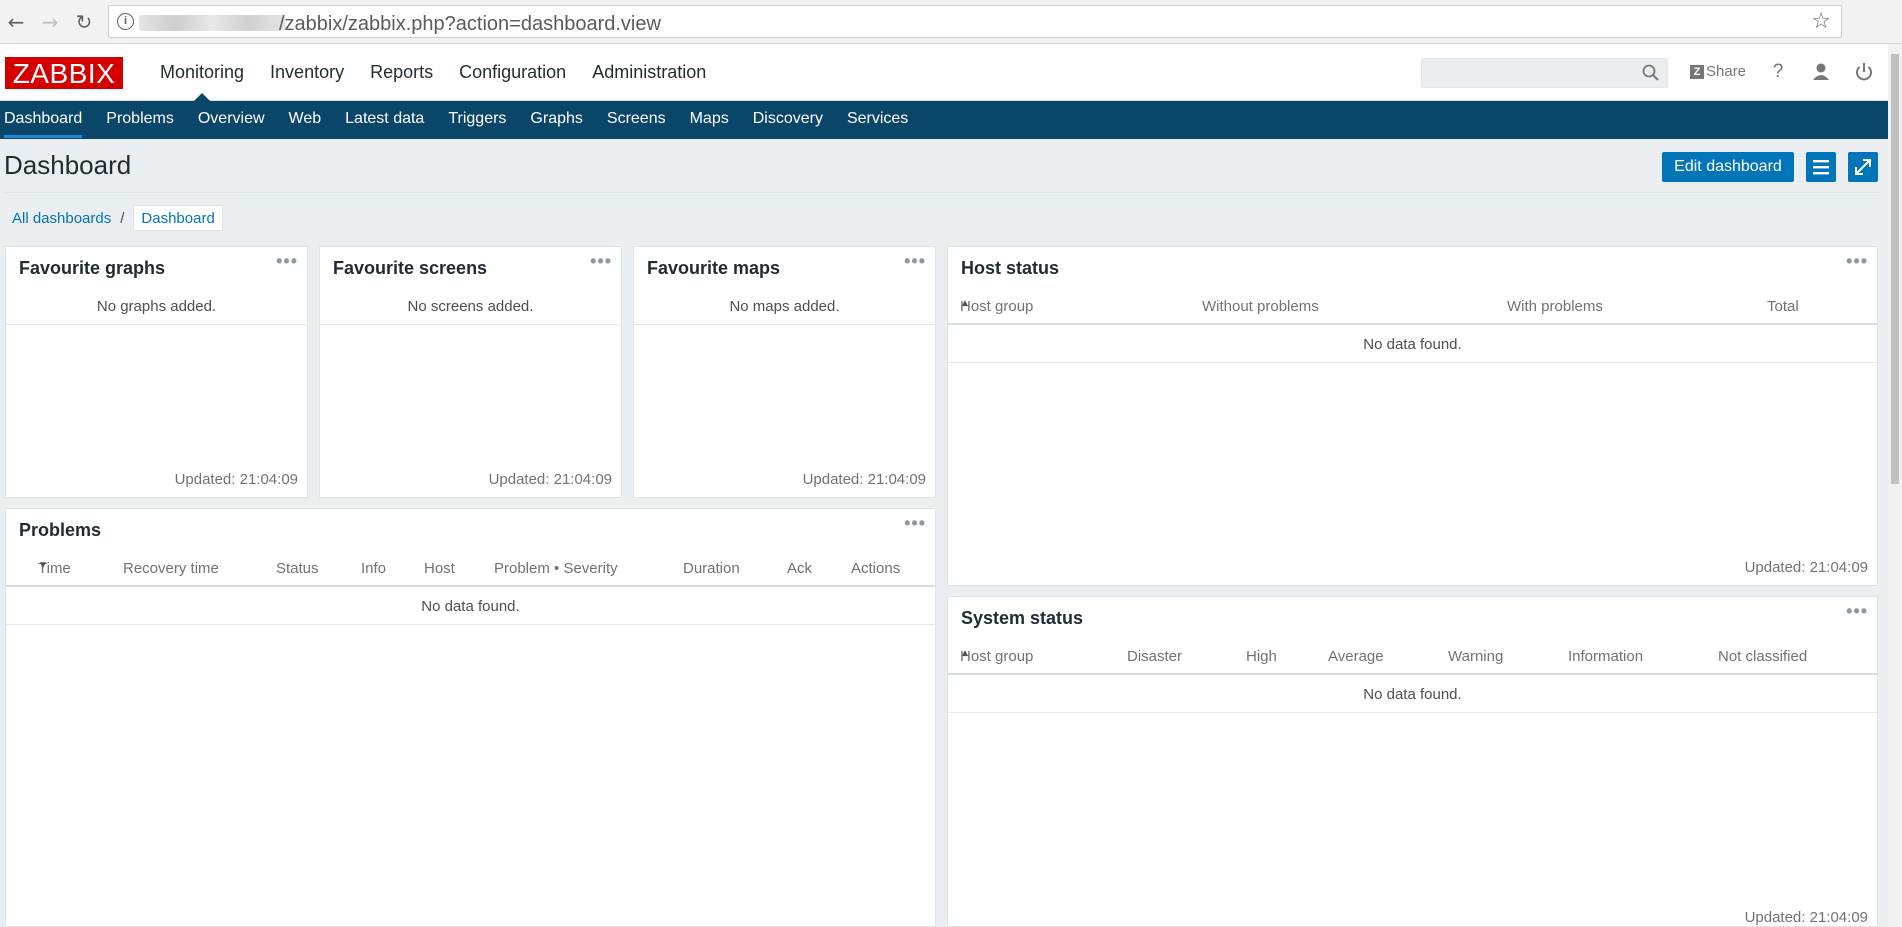  What do you see at coordinates (1260, 306) in the screenshot?
I see `column-without-problems: Without problems` at bounding box center [1260, 306].